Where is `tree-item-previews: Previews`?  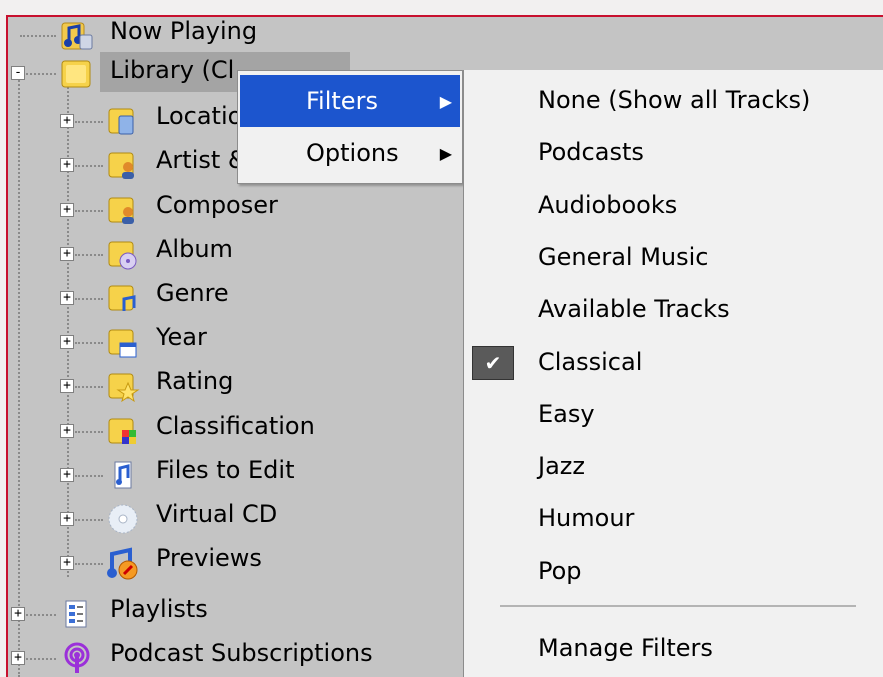
tree-item-previews: Previews is located at coordinates (209, 558).